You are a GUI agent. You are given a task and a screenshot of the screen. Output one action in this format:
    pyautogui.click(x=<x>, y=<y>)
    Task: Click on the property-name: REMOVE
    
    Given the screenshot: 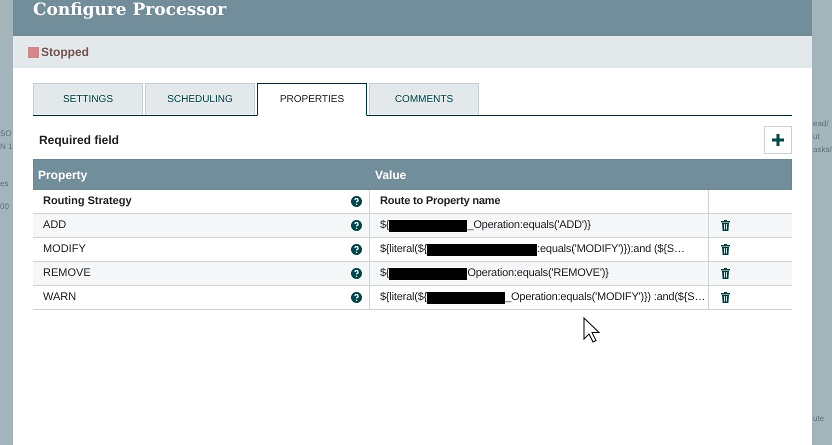 What is the action you would take?
    pyautogui.click(x=67, y=274)
    